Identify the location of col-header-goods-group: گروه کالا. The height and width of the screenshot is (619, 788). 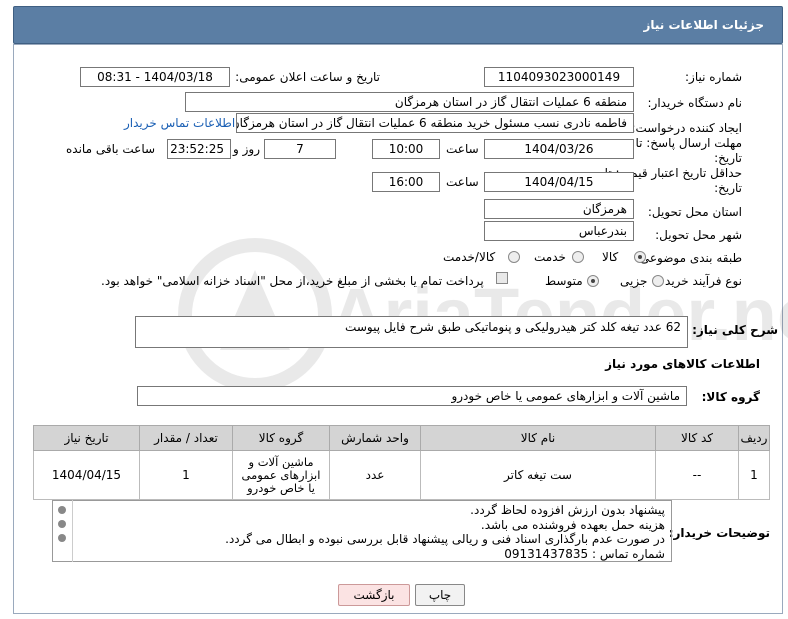
(281, 438).